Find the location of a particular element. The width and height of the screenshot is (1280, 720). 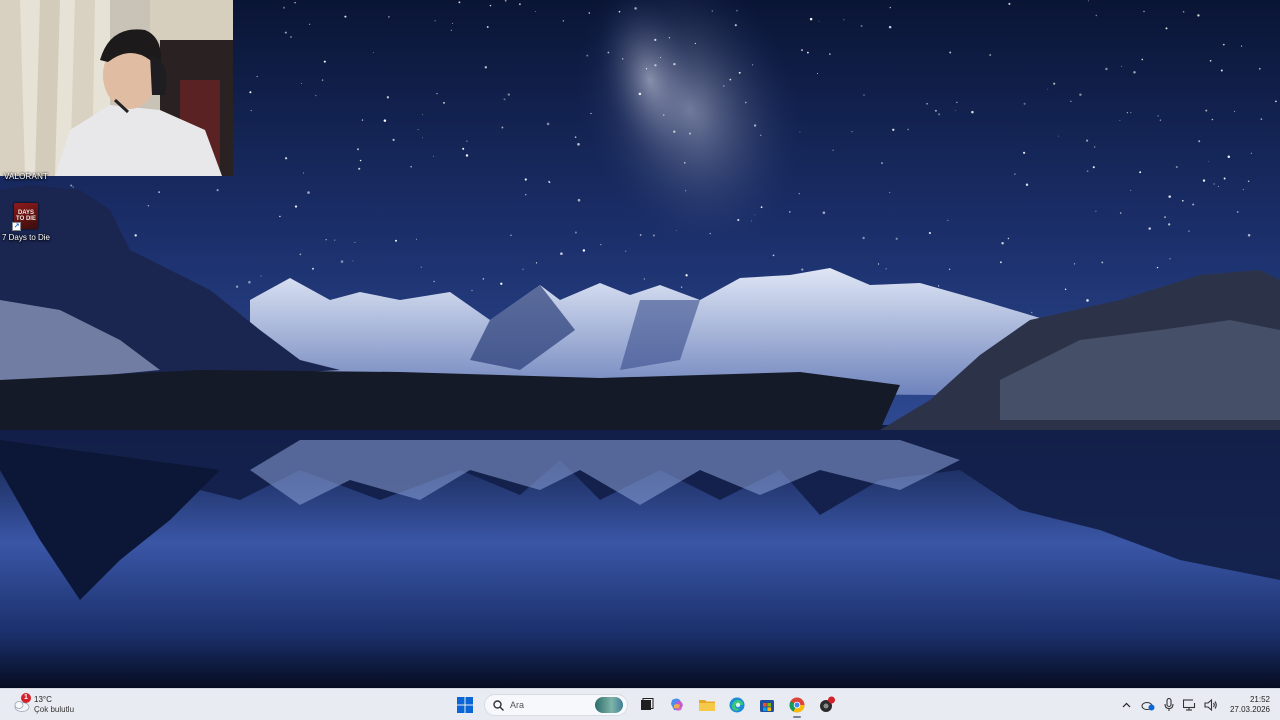

desktop-icon-7-days-to-die: DAYS TO DIE ↗ 7 Days to Die is located at coordinates (26, 227).